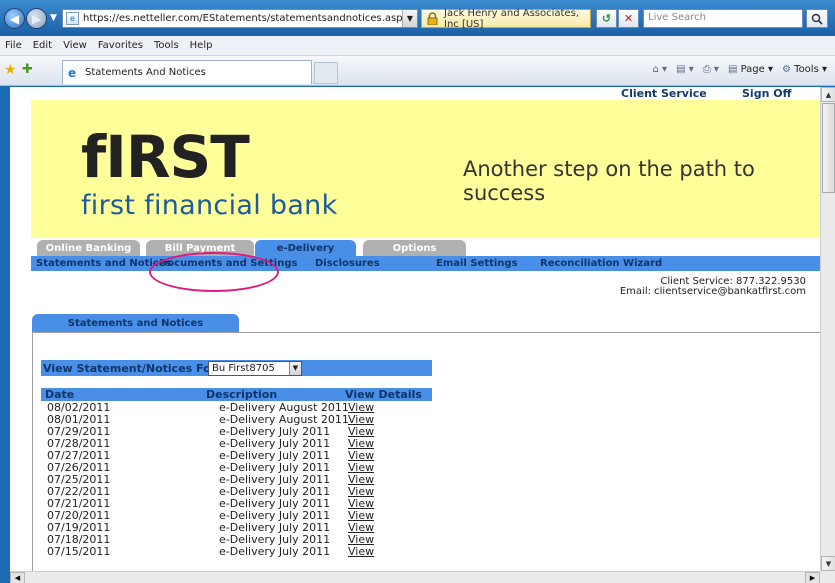  I want to click on scroll-right-icon: ▶, so click(812, 577).